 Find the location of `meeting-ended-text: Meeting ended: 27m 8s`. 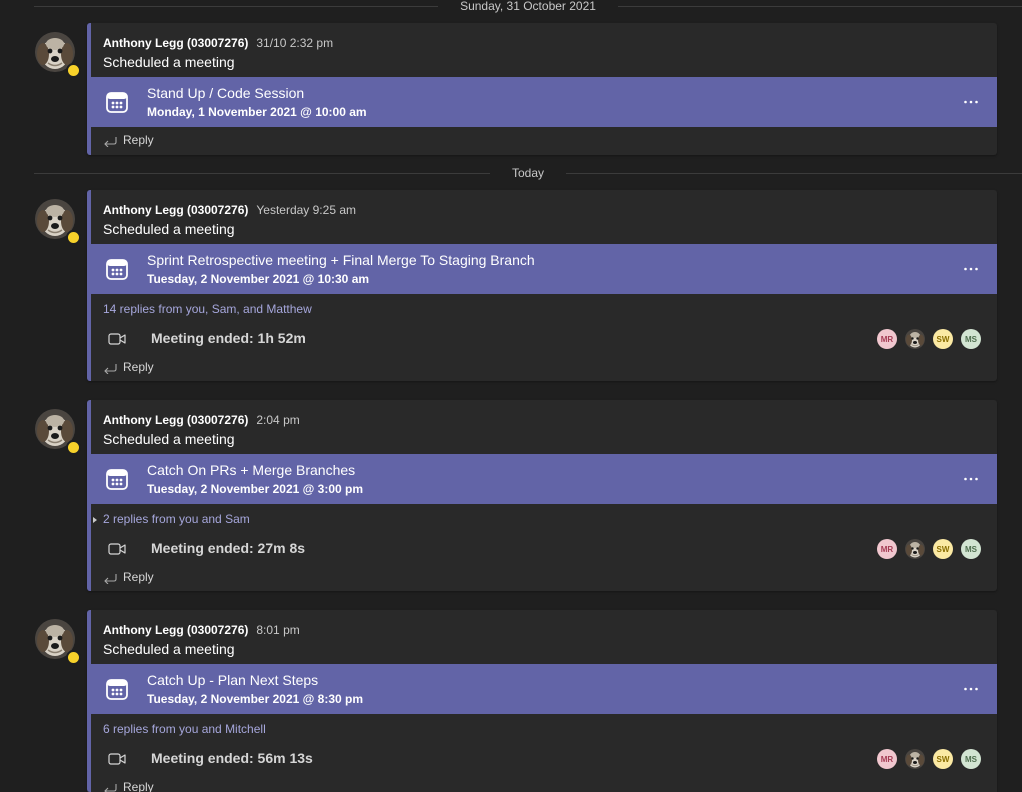

meeting-ended-text: Meeting ended: 27m 8s is located at coordinates (228, 548).